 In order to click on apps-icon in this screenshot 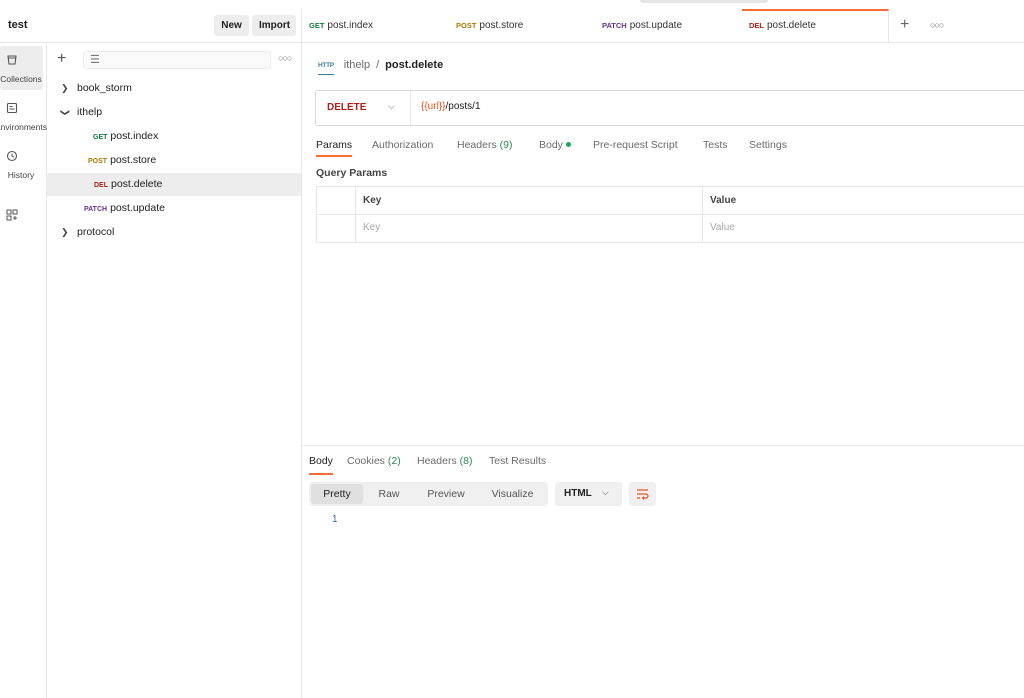, I will do `click(12, 216)`.